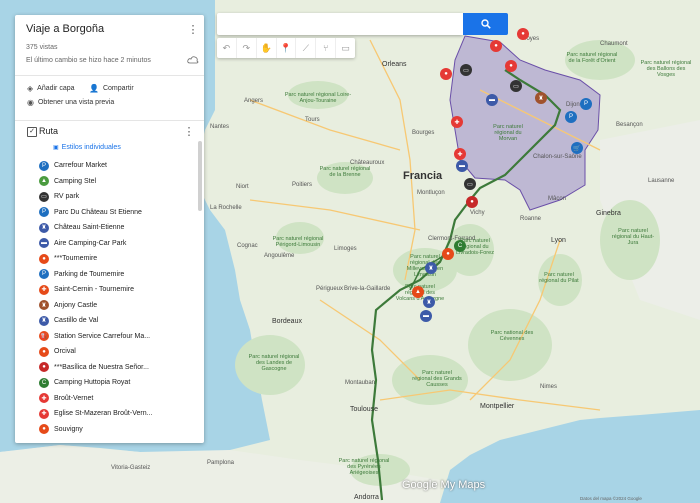 The height and width of the screenshot is (503, 700). I want to click on city-label: Montpellier, so click(497, 406).